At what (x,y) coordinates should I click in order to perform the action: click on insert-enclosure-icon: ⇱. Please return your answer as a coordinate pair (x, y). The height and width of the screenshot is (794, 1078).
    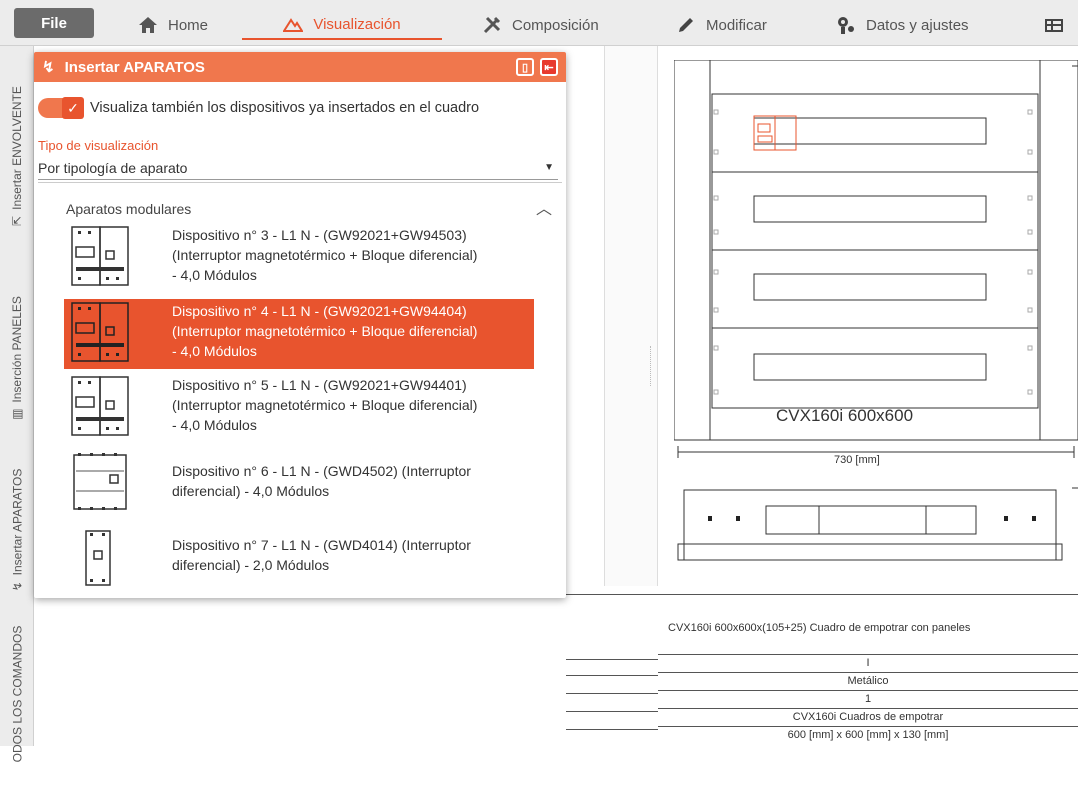
    Looking at the image, I should click on (17, 220).